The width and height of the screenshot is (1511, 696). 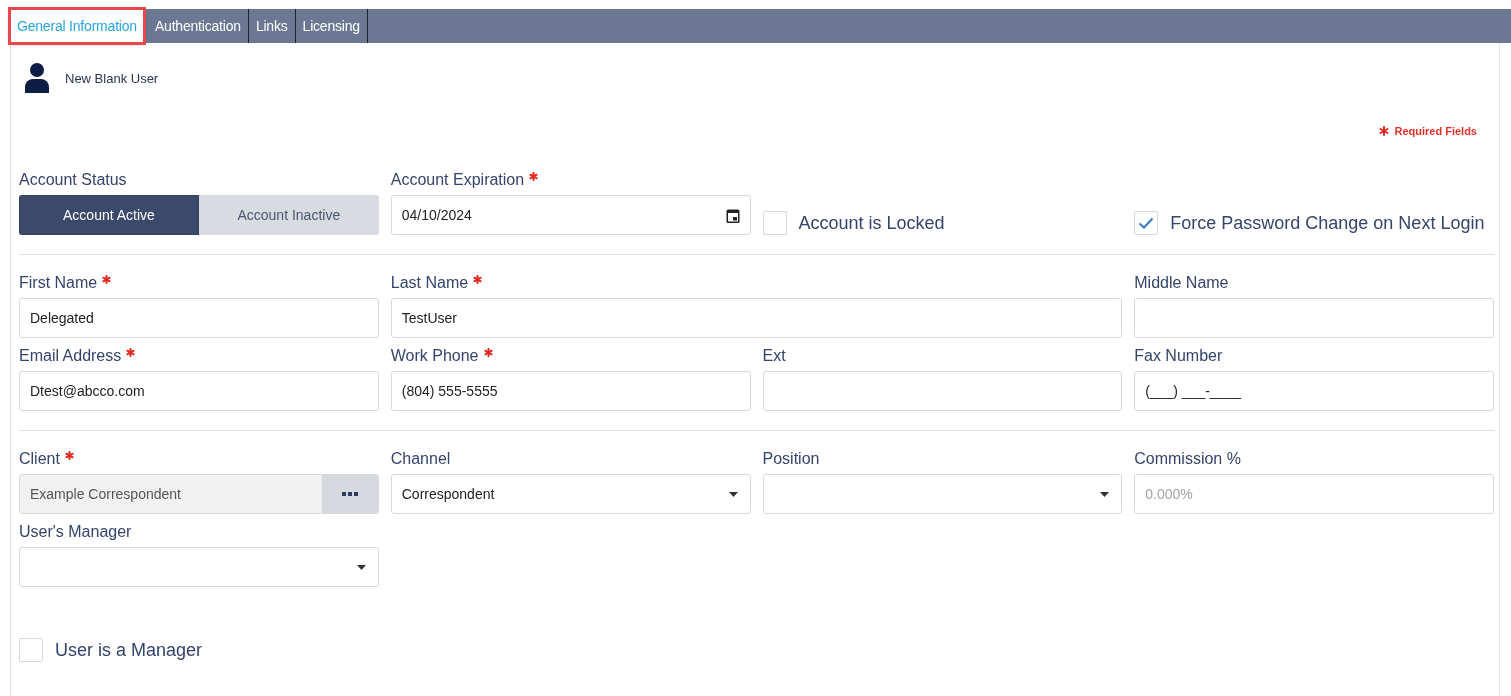 I want to click on field-label: Position, so click(x=791, y=459).